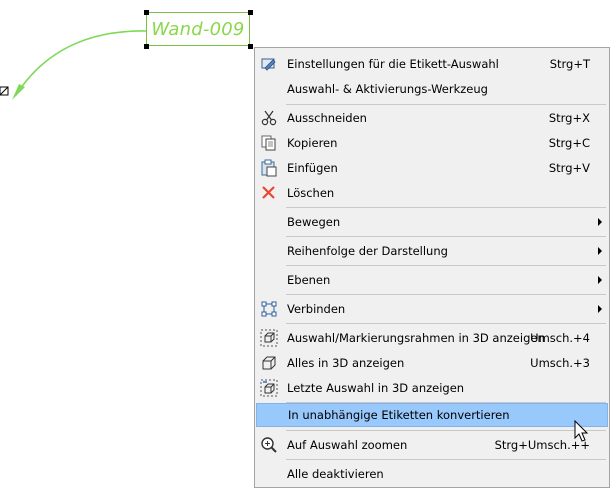 Image resolution: width=610 pixels, height=488 pixels. I want to click on wall-label-text: Wand-009, so click(198, 29).